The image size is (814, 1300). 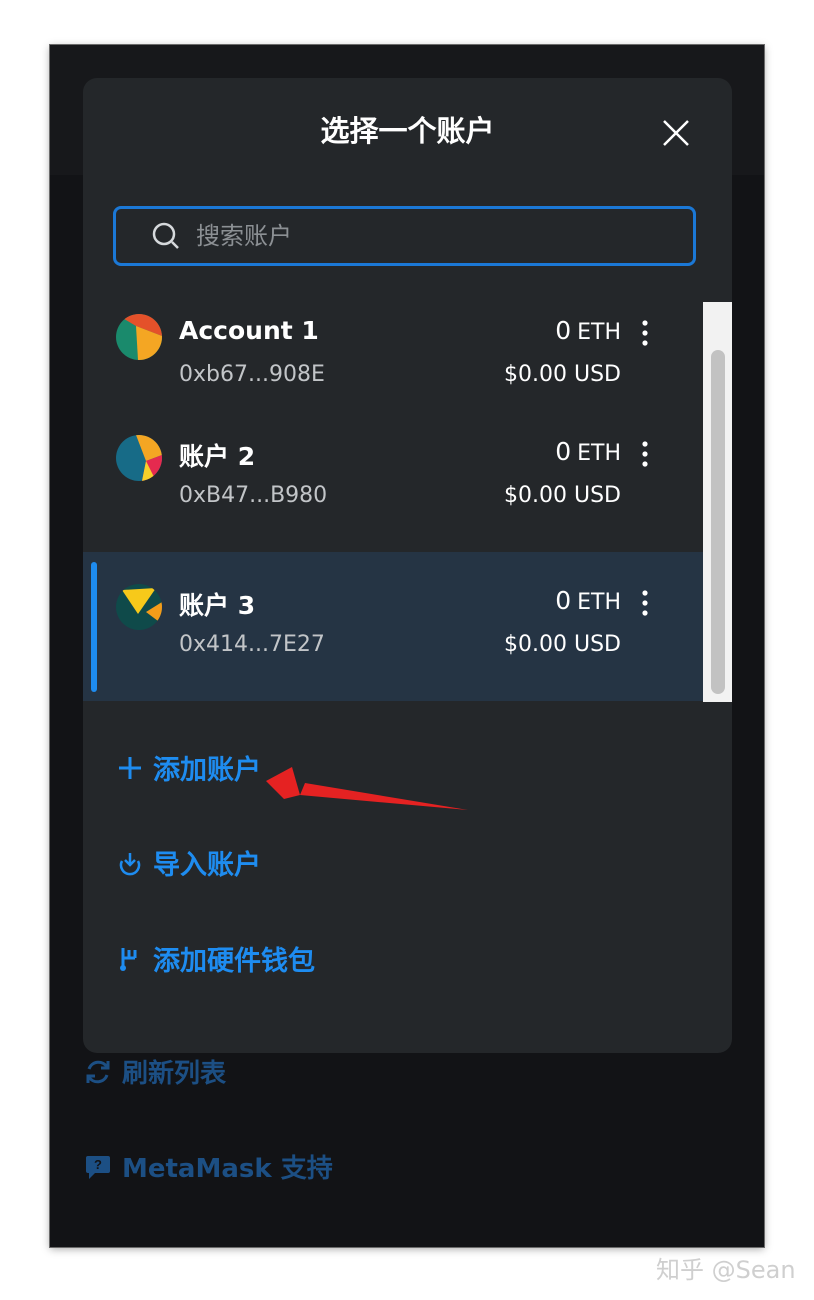 What do you see at coordinates (130, 767) in the screenshot?
I see `plus-icon` at bounding box center [130, 767].